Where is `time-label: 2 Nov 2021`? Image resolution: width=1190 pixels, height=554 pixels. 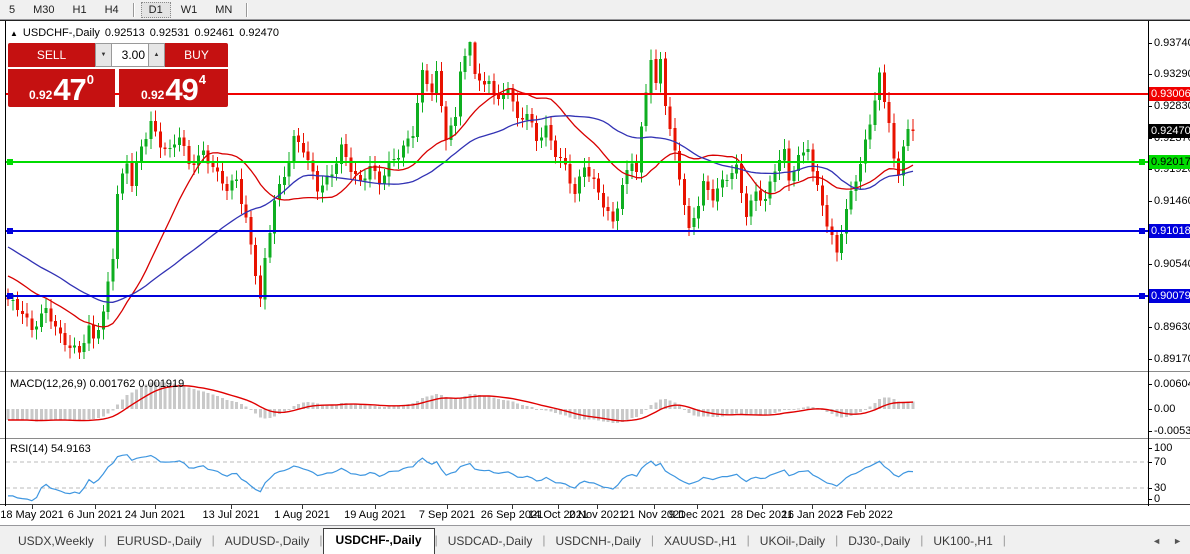
time-label: 2 Nov 2021 is located at coordinates (597, 515).